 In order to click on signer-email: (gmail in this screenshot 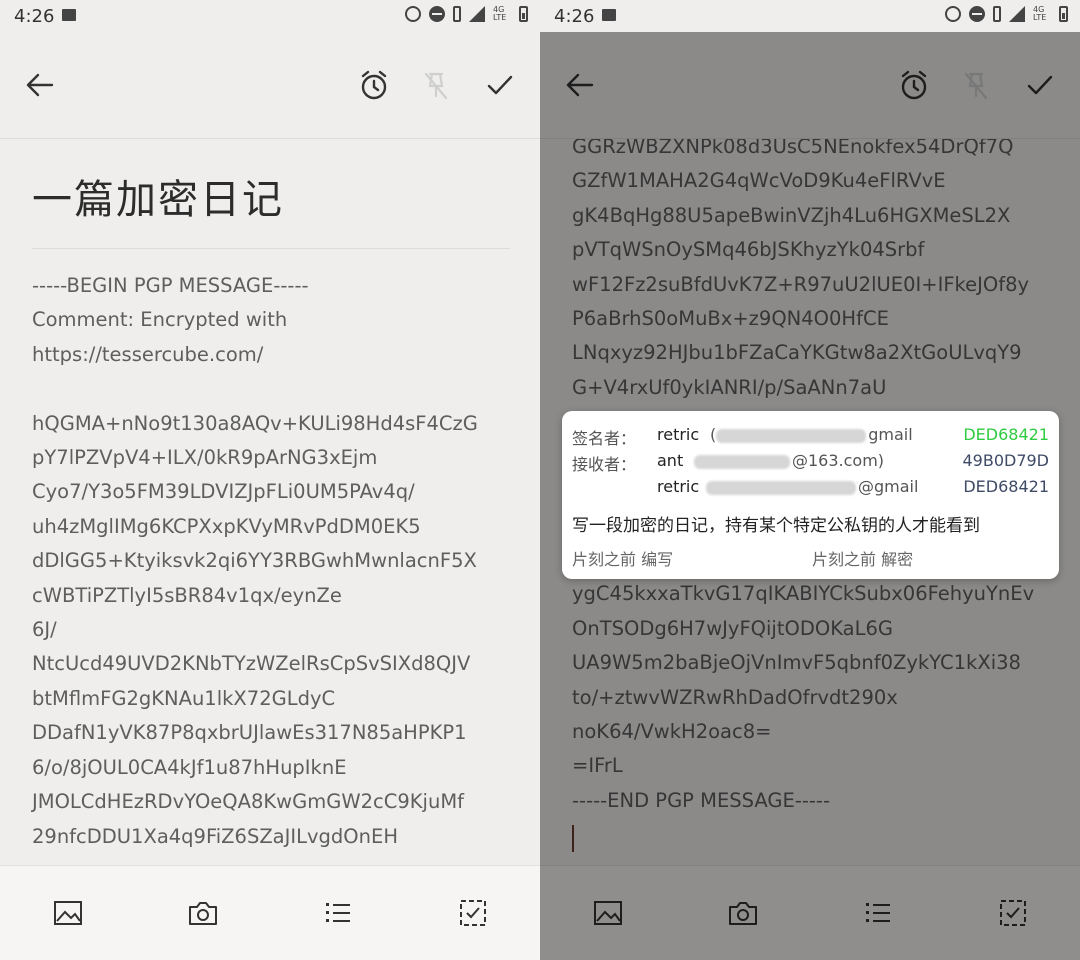, I will do `click(811, 434)`.